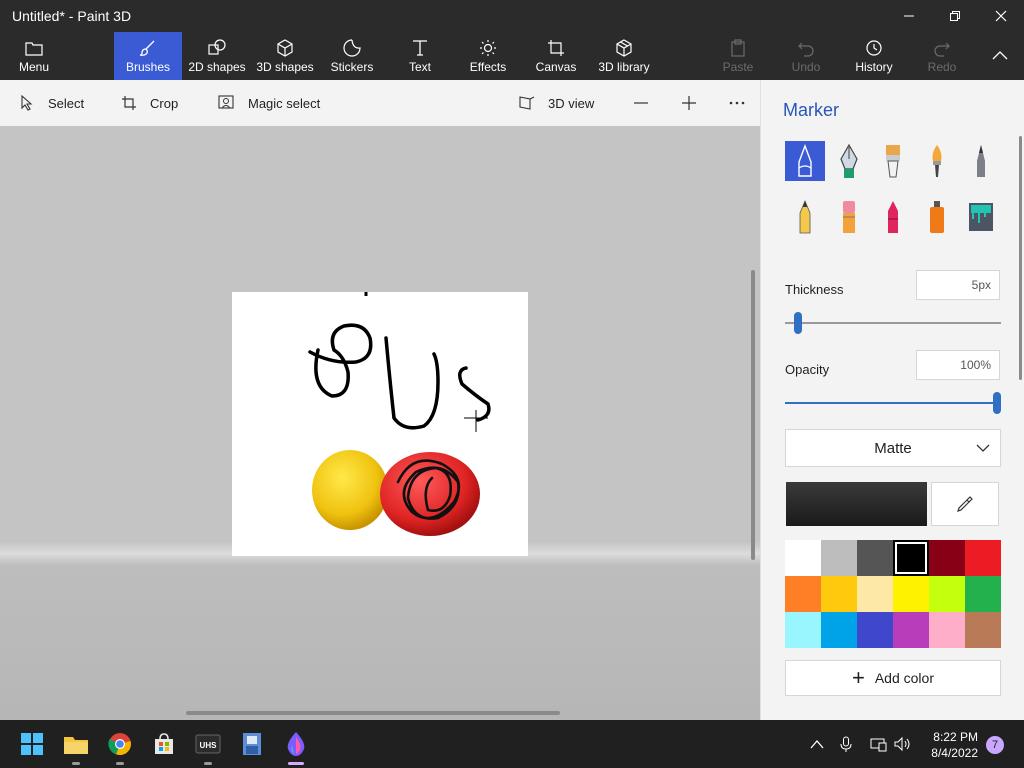 The image size is (1024, 768). What do you see at coordinates (955, 737) in the screenshot?
I see `clock-time: 8:22 PM` at bounding box center [955, 737].